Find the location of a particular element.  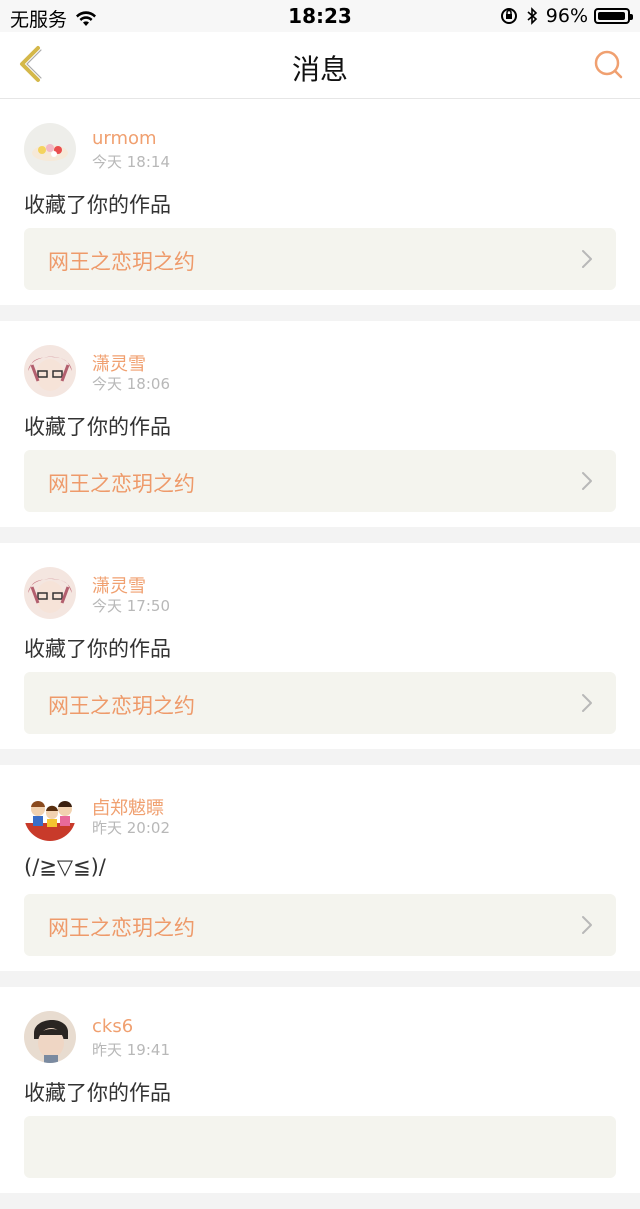

orientation-lock-icon is located at coordinates (508, 16).